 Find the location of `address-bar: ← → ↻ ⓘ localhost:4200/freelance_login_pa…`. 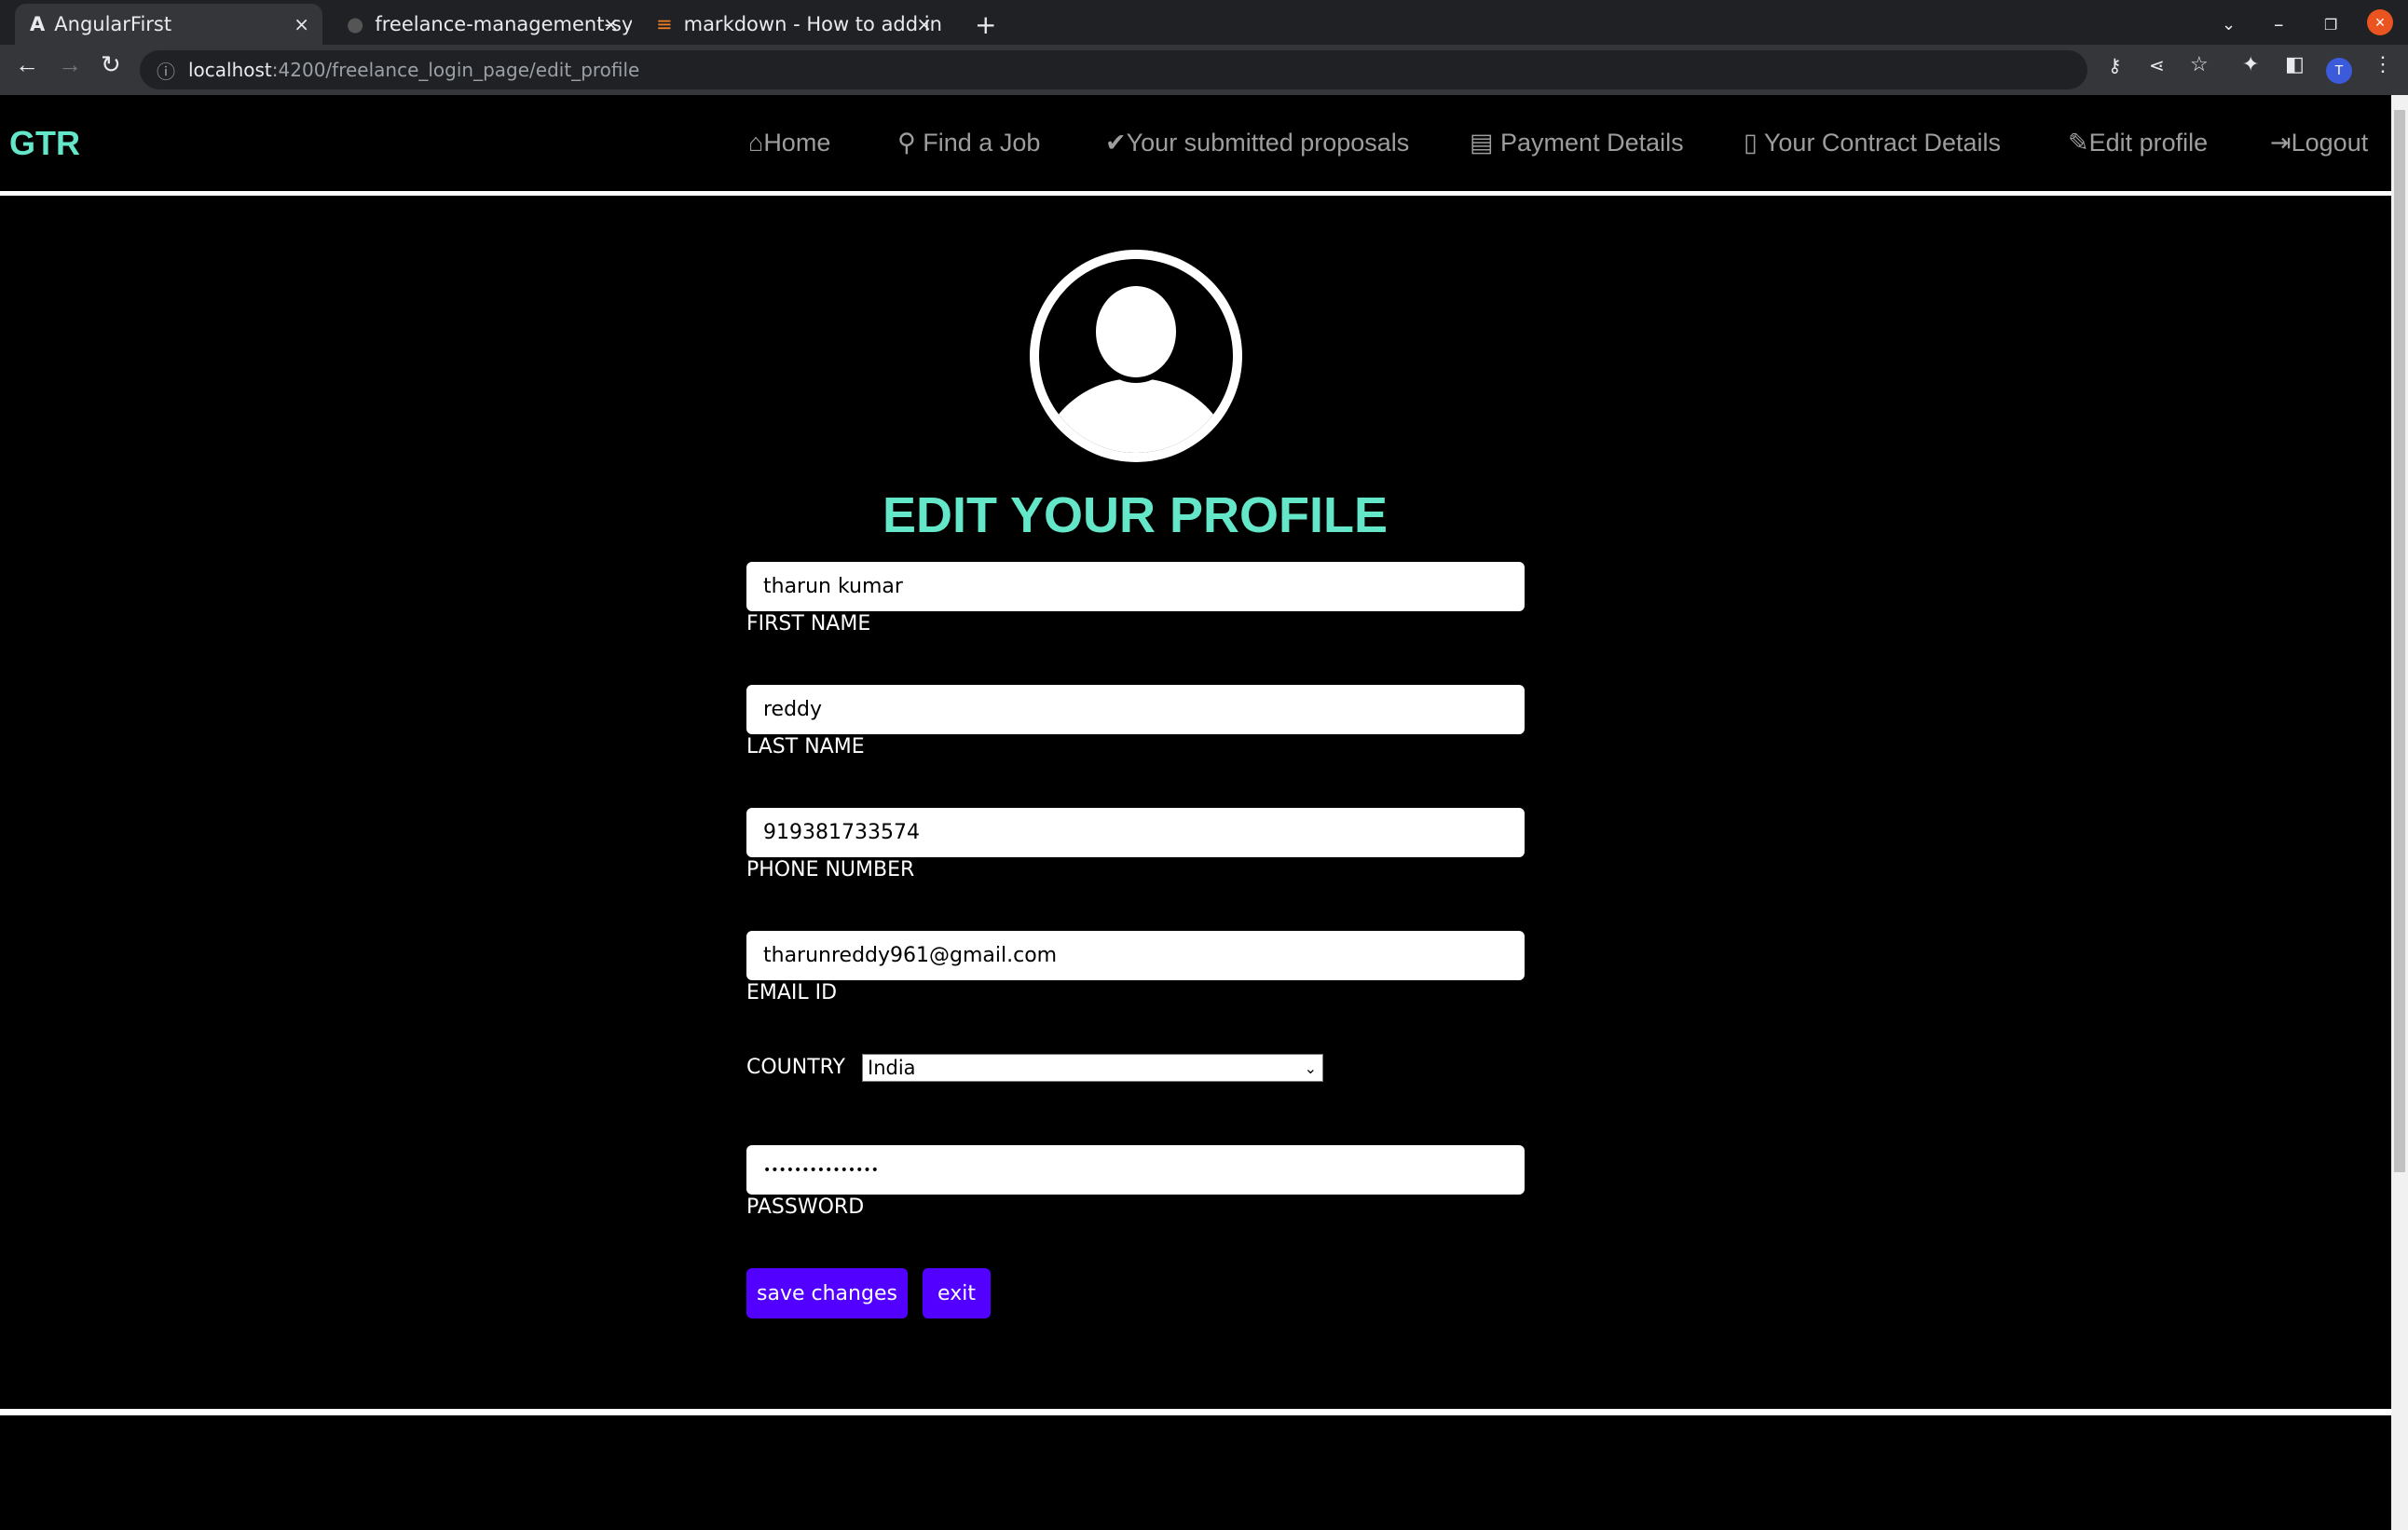

address-bar: ← → ↻ ⓘ localhost:4200/freelance_login_pa… is located at coordinates (1204, 70).